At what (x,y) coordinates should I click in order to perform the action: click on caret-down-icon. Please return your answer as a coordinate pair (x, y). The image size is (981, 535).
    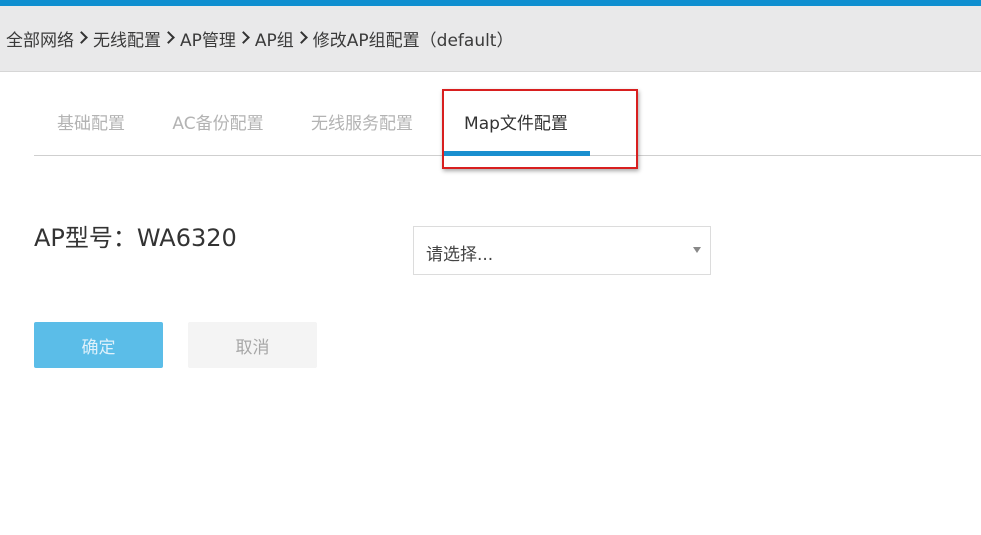
    Looking at the image, I should click on (697, 250).